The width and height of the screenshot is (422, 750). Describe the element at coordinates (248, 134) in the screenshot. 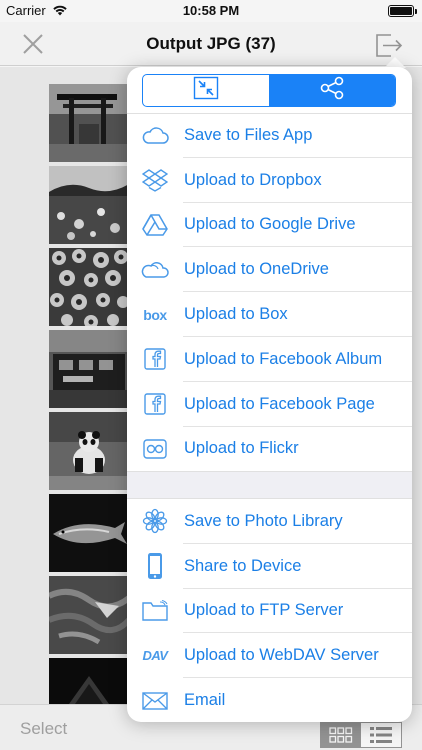

I see `menu-item-label: Save to Files App` at that location.